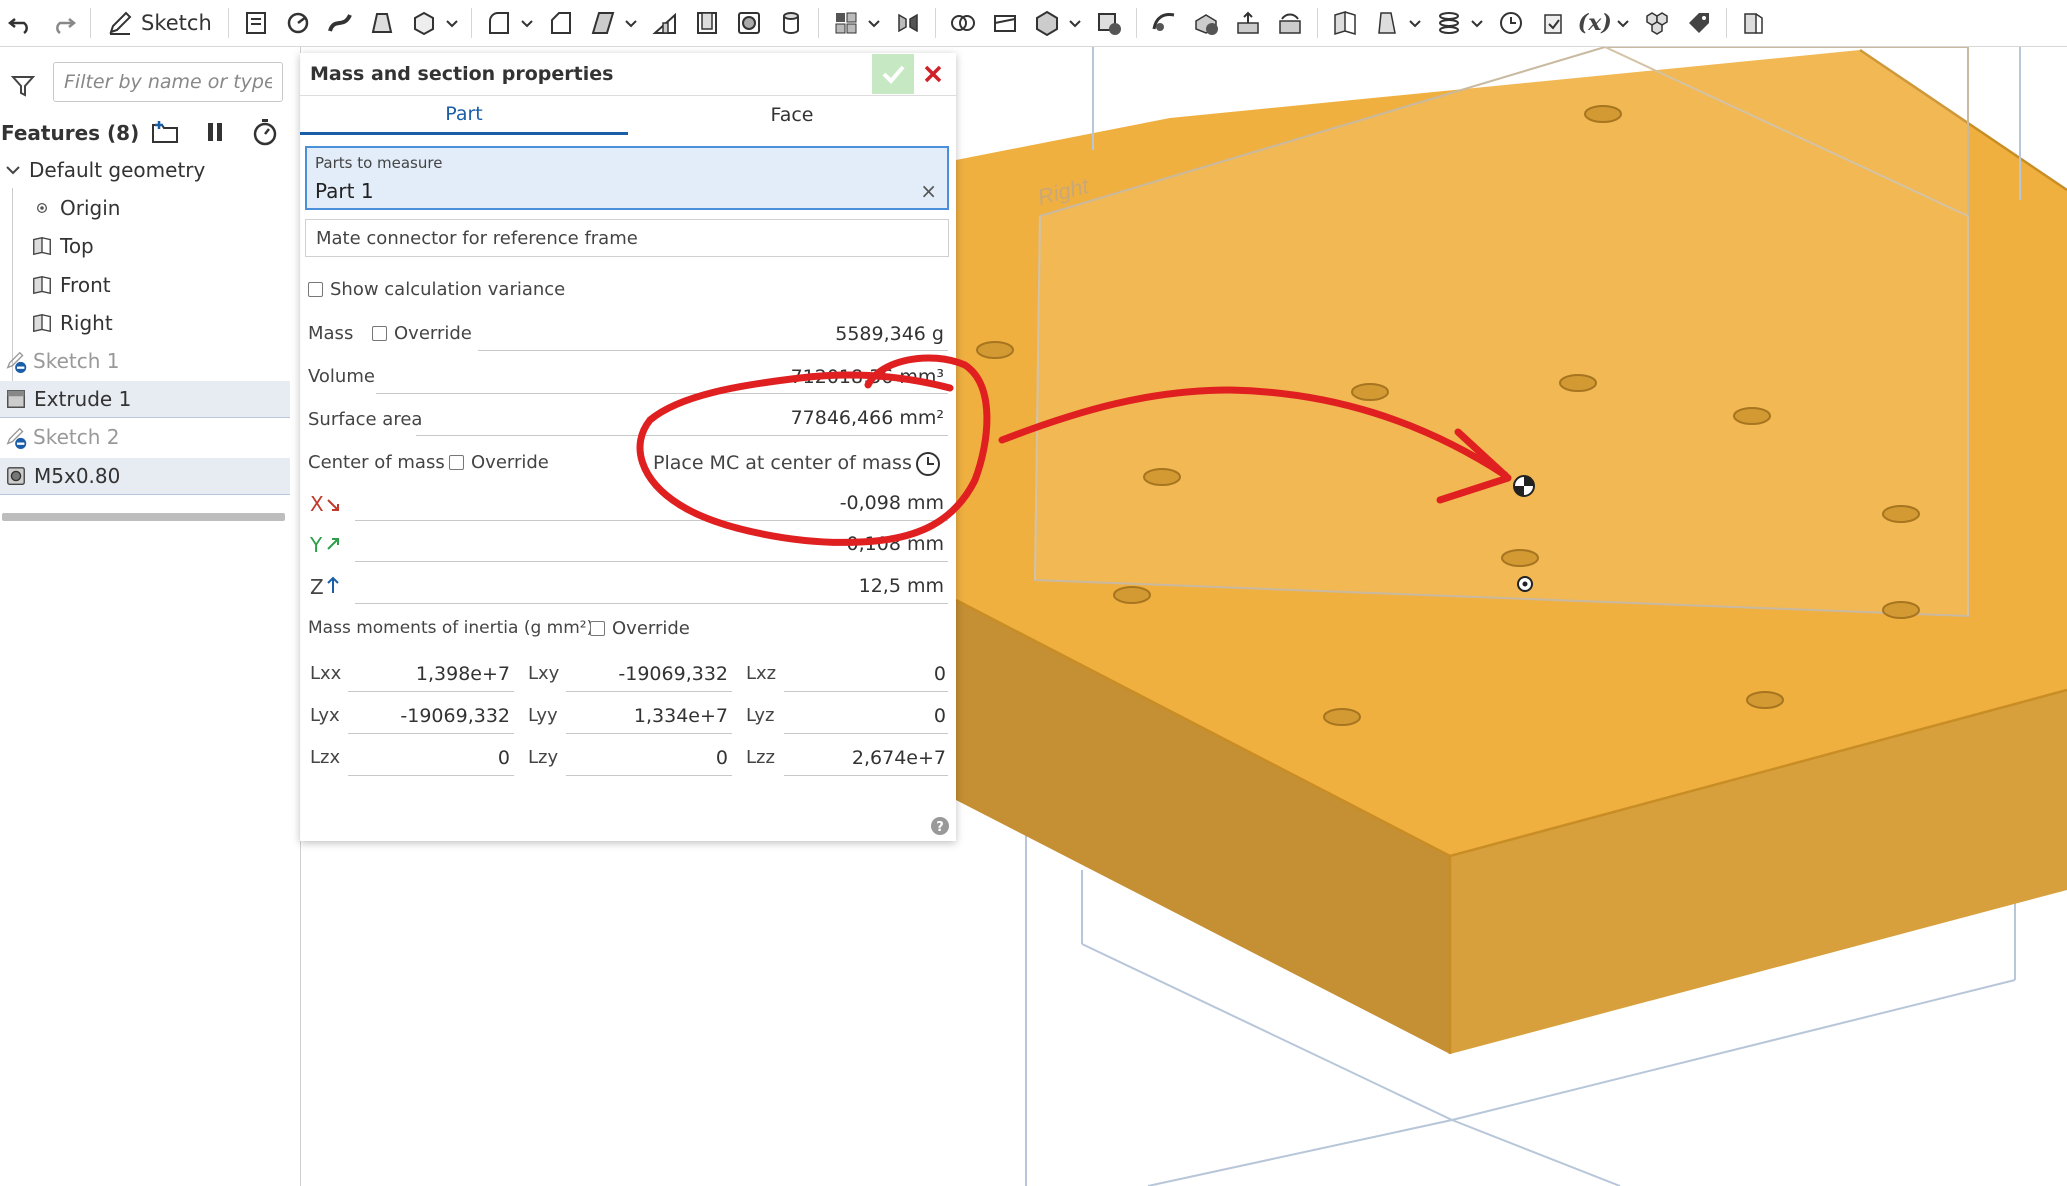 This screenshot has height=1186, width=2067. What do you see at coordinates (928, 464) in the screenshot?
I see `clock-icon` at bounding box center [928, 464].